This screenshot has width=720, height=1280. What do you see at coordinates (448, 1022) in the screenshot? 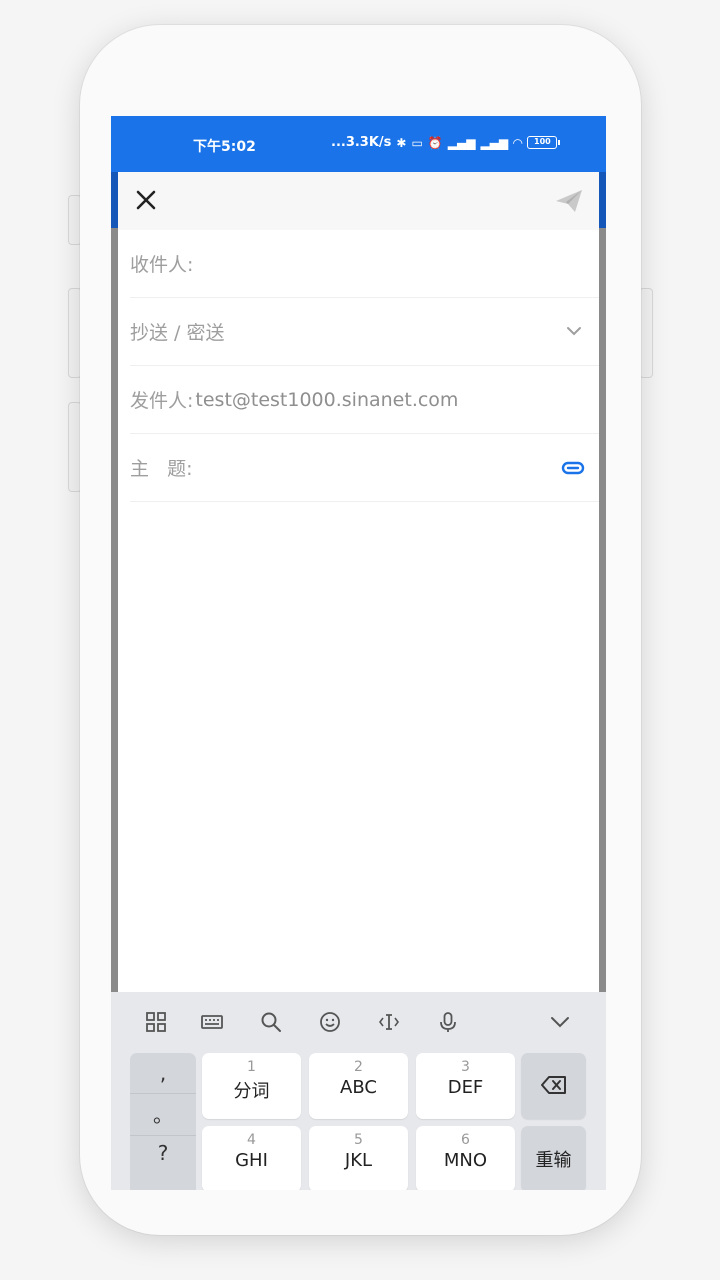
I see `microphone-icon` at bounding box center [448, 1022].